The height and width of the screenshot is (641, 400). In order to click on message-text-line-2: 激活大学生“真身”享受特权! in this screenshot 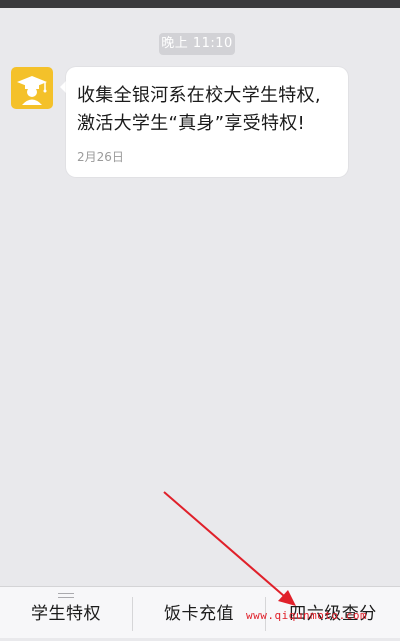, I will do `click(191, 123)`.